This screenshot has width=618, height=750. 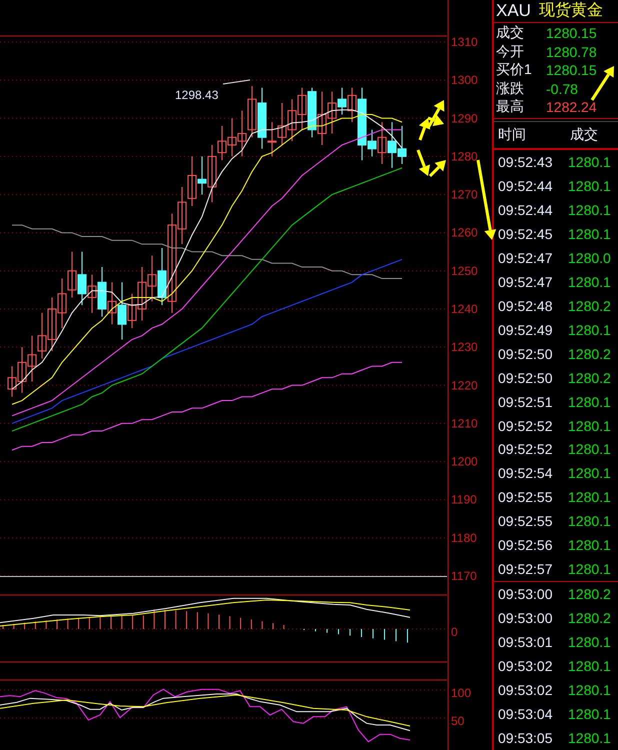 What do you see at coordinates (525, 402) in the screenshot?
I see `tick-time: 09:52:51` at bounding box center [525, 402].